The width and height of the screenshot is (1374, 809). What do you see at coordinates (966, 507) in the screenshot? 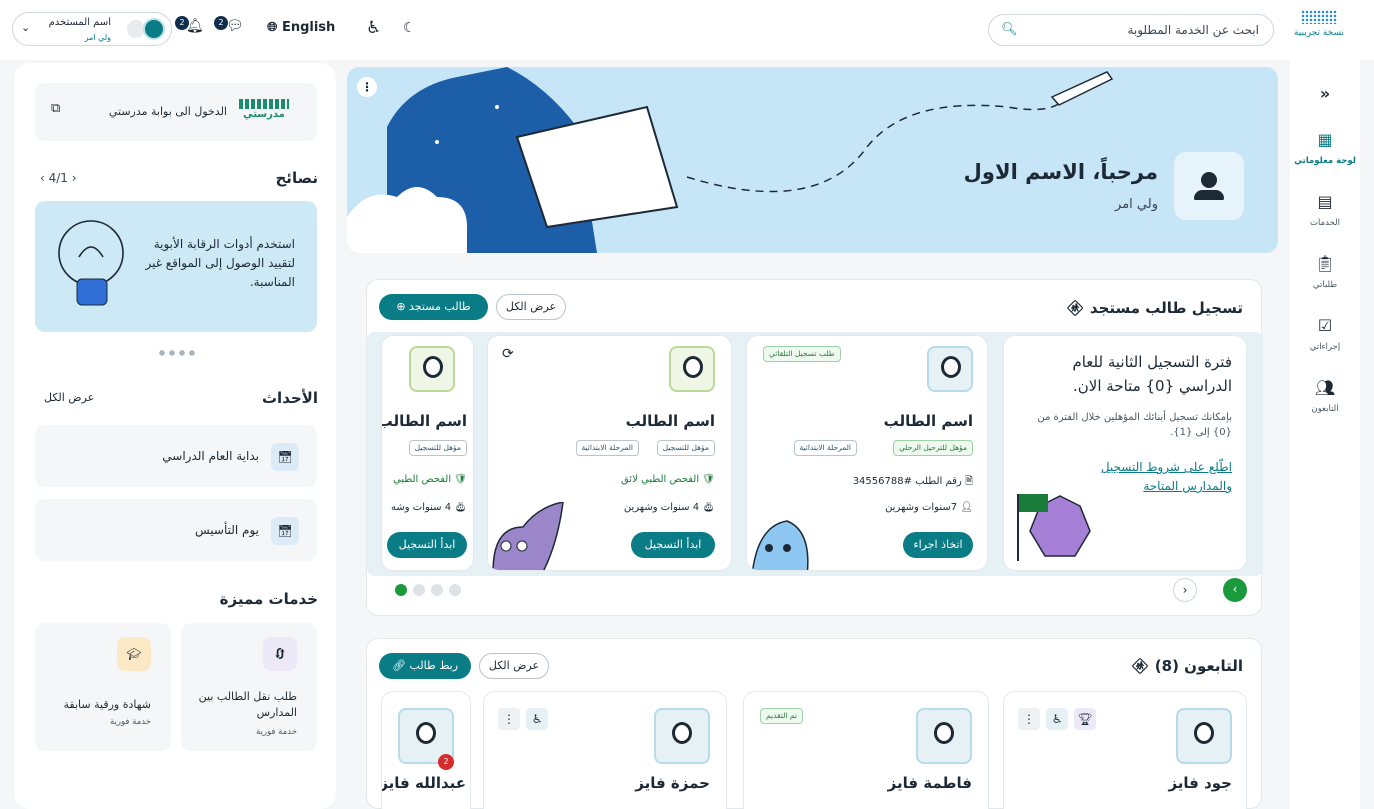
I see `person-icon: 👤︎` at bounding box center [966, 507].